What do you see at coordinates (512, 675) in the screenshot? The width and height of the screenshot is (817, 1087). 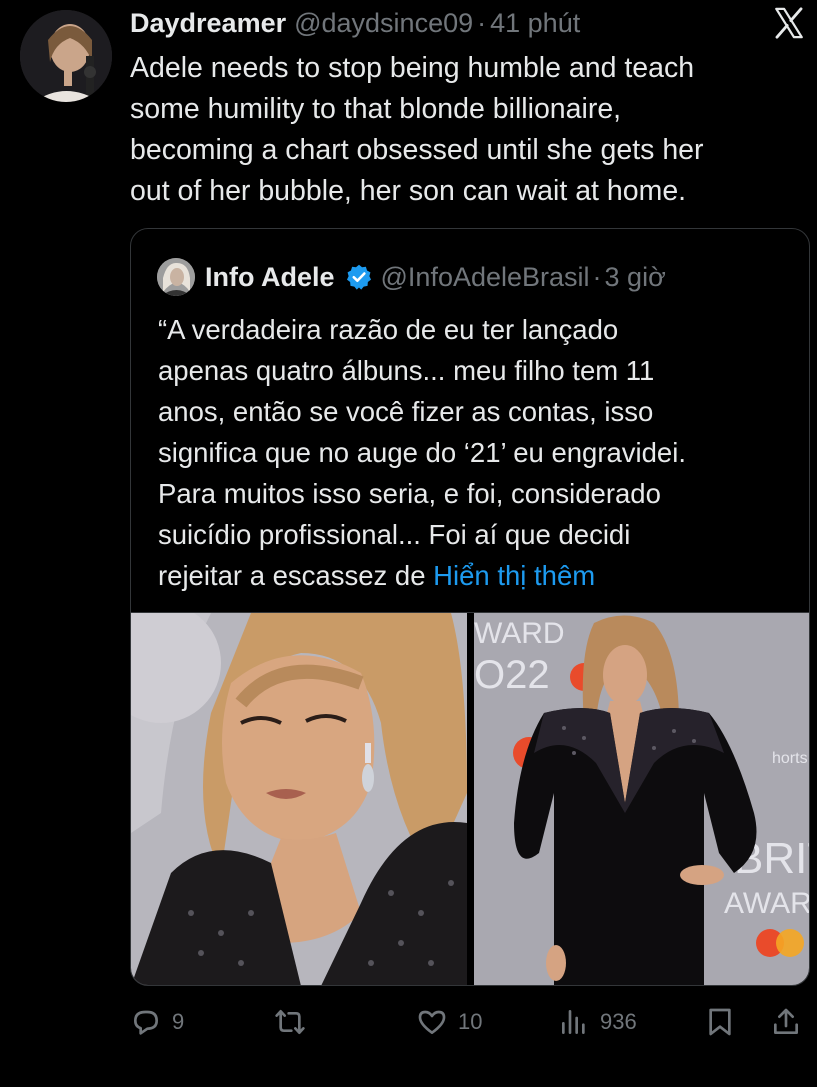 I see `backdrop-text-year: O22` at bounding box center [512, 675].